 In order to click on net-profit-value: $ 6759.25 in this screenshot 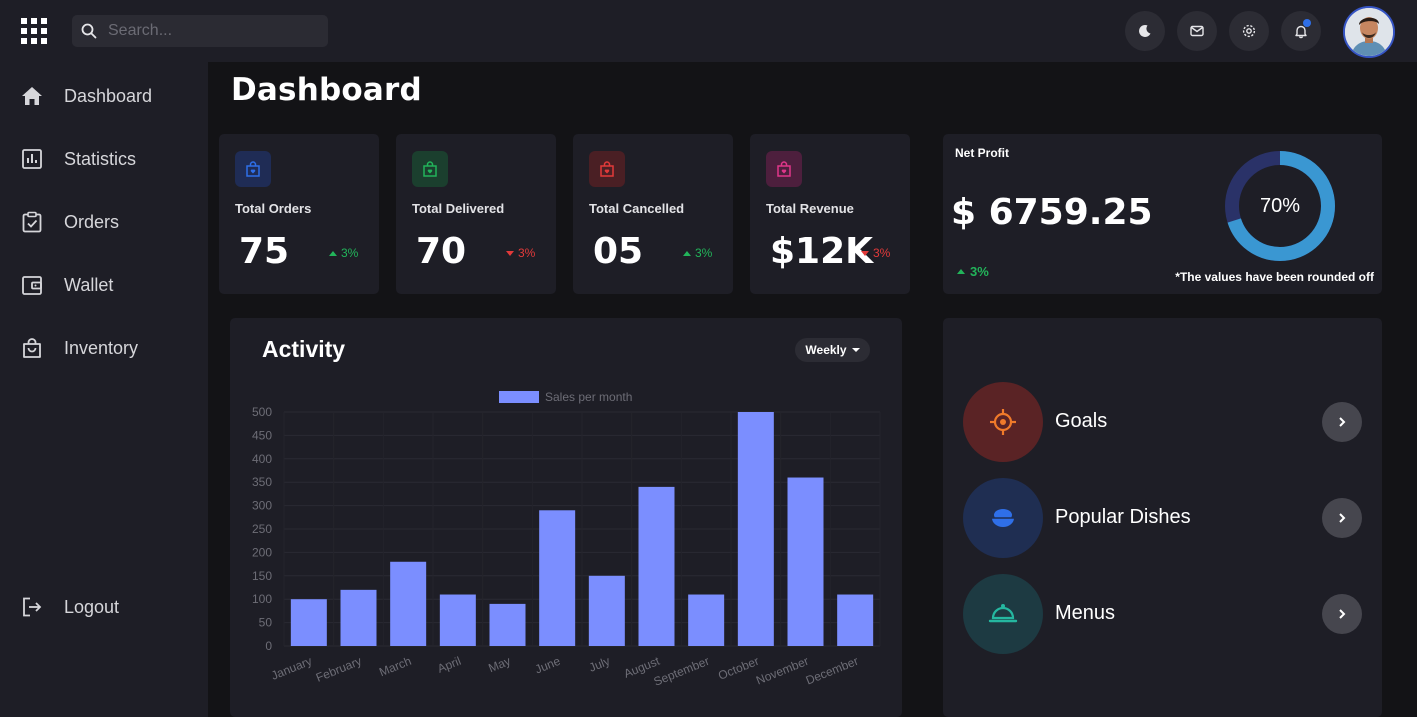, I will do `click(1052, 212)`.